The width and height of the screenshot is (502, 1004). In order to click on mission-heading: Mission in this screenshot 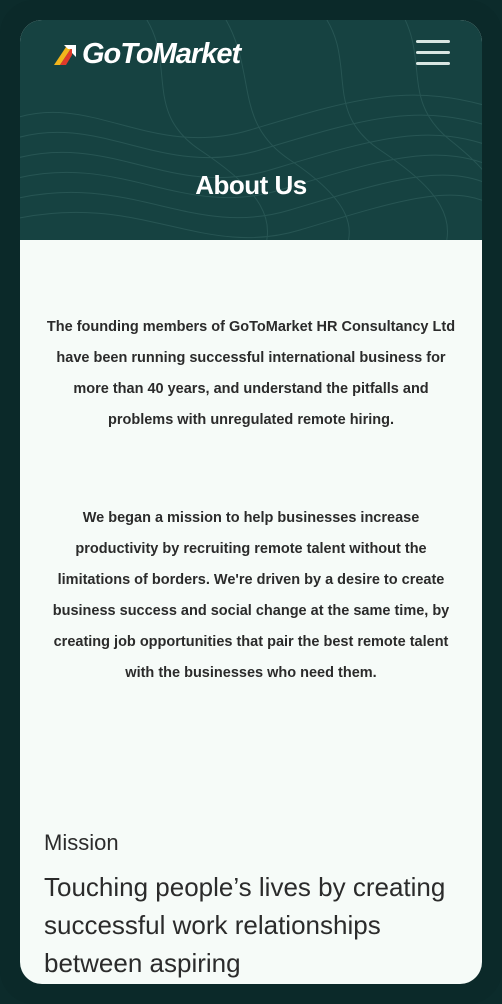, I will do `click(81, 842)`.